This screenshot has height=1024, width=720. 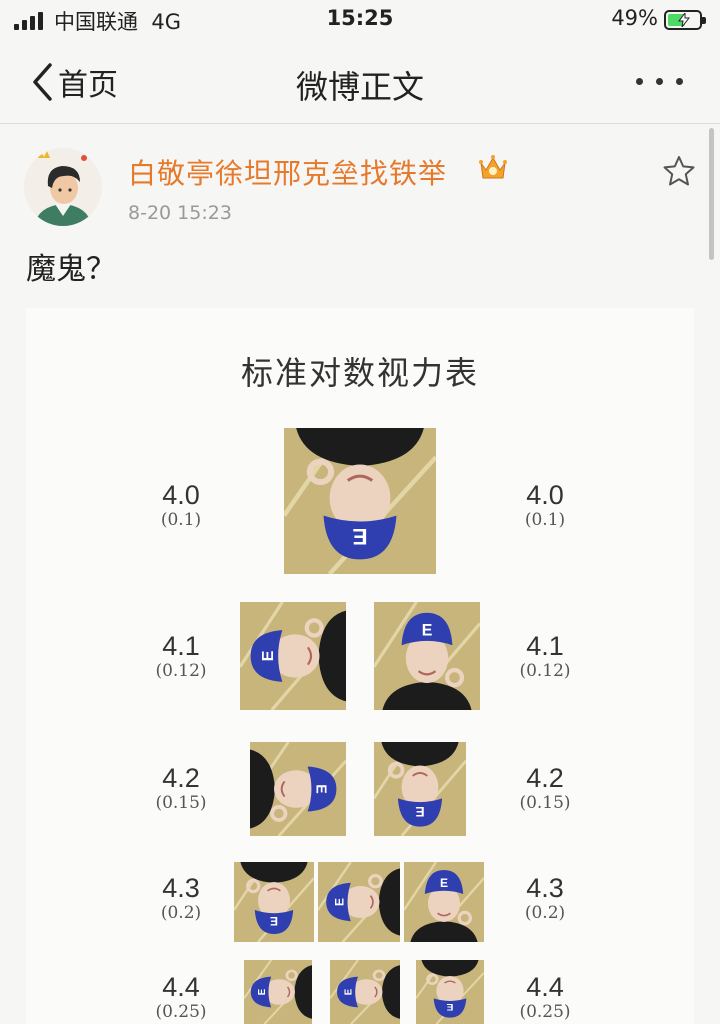 I want to click on e-photo-row3-2: E, so click(x=420, y=789).